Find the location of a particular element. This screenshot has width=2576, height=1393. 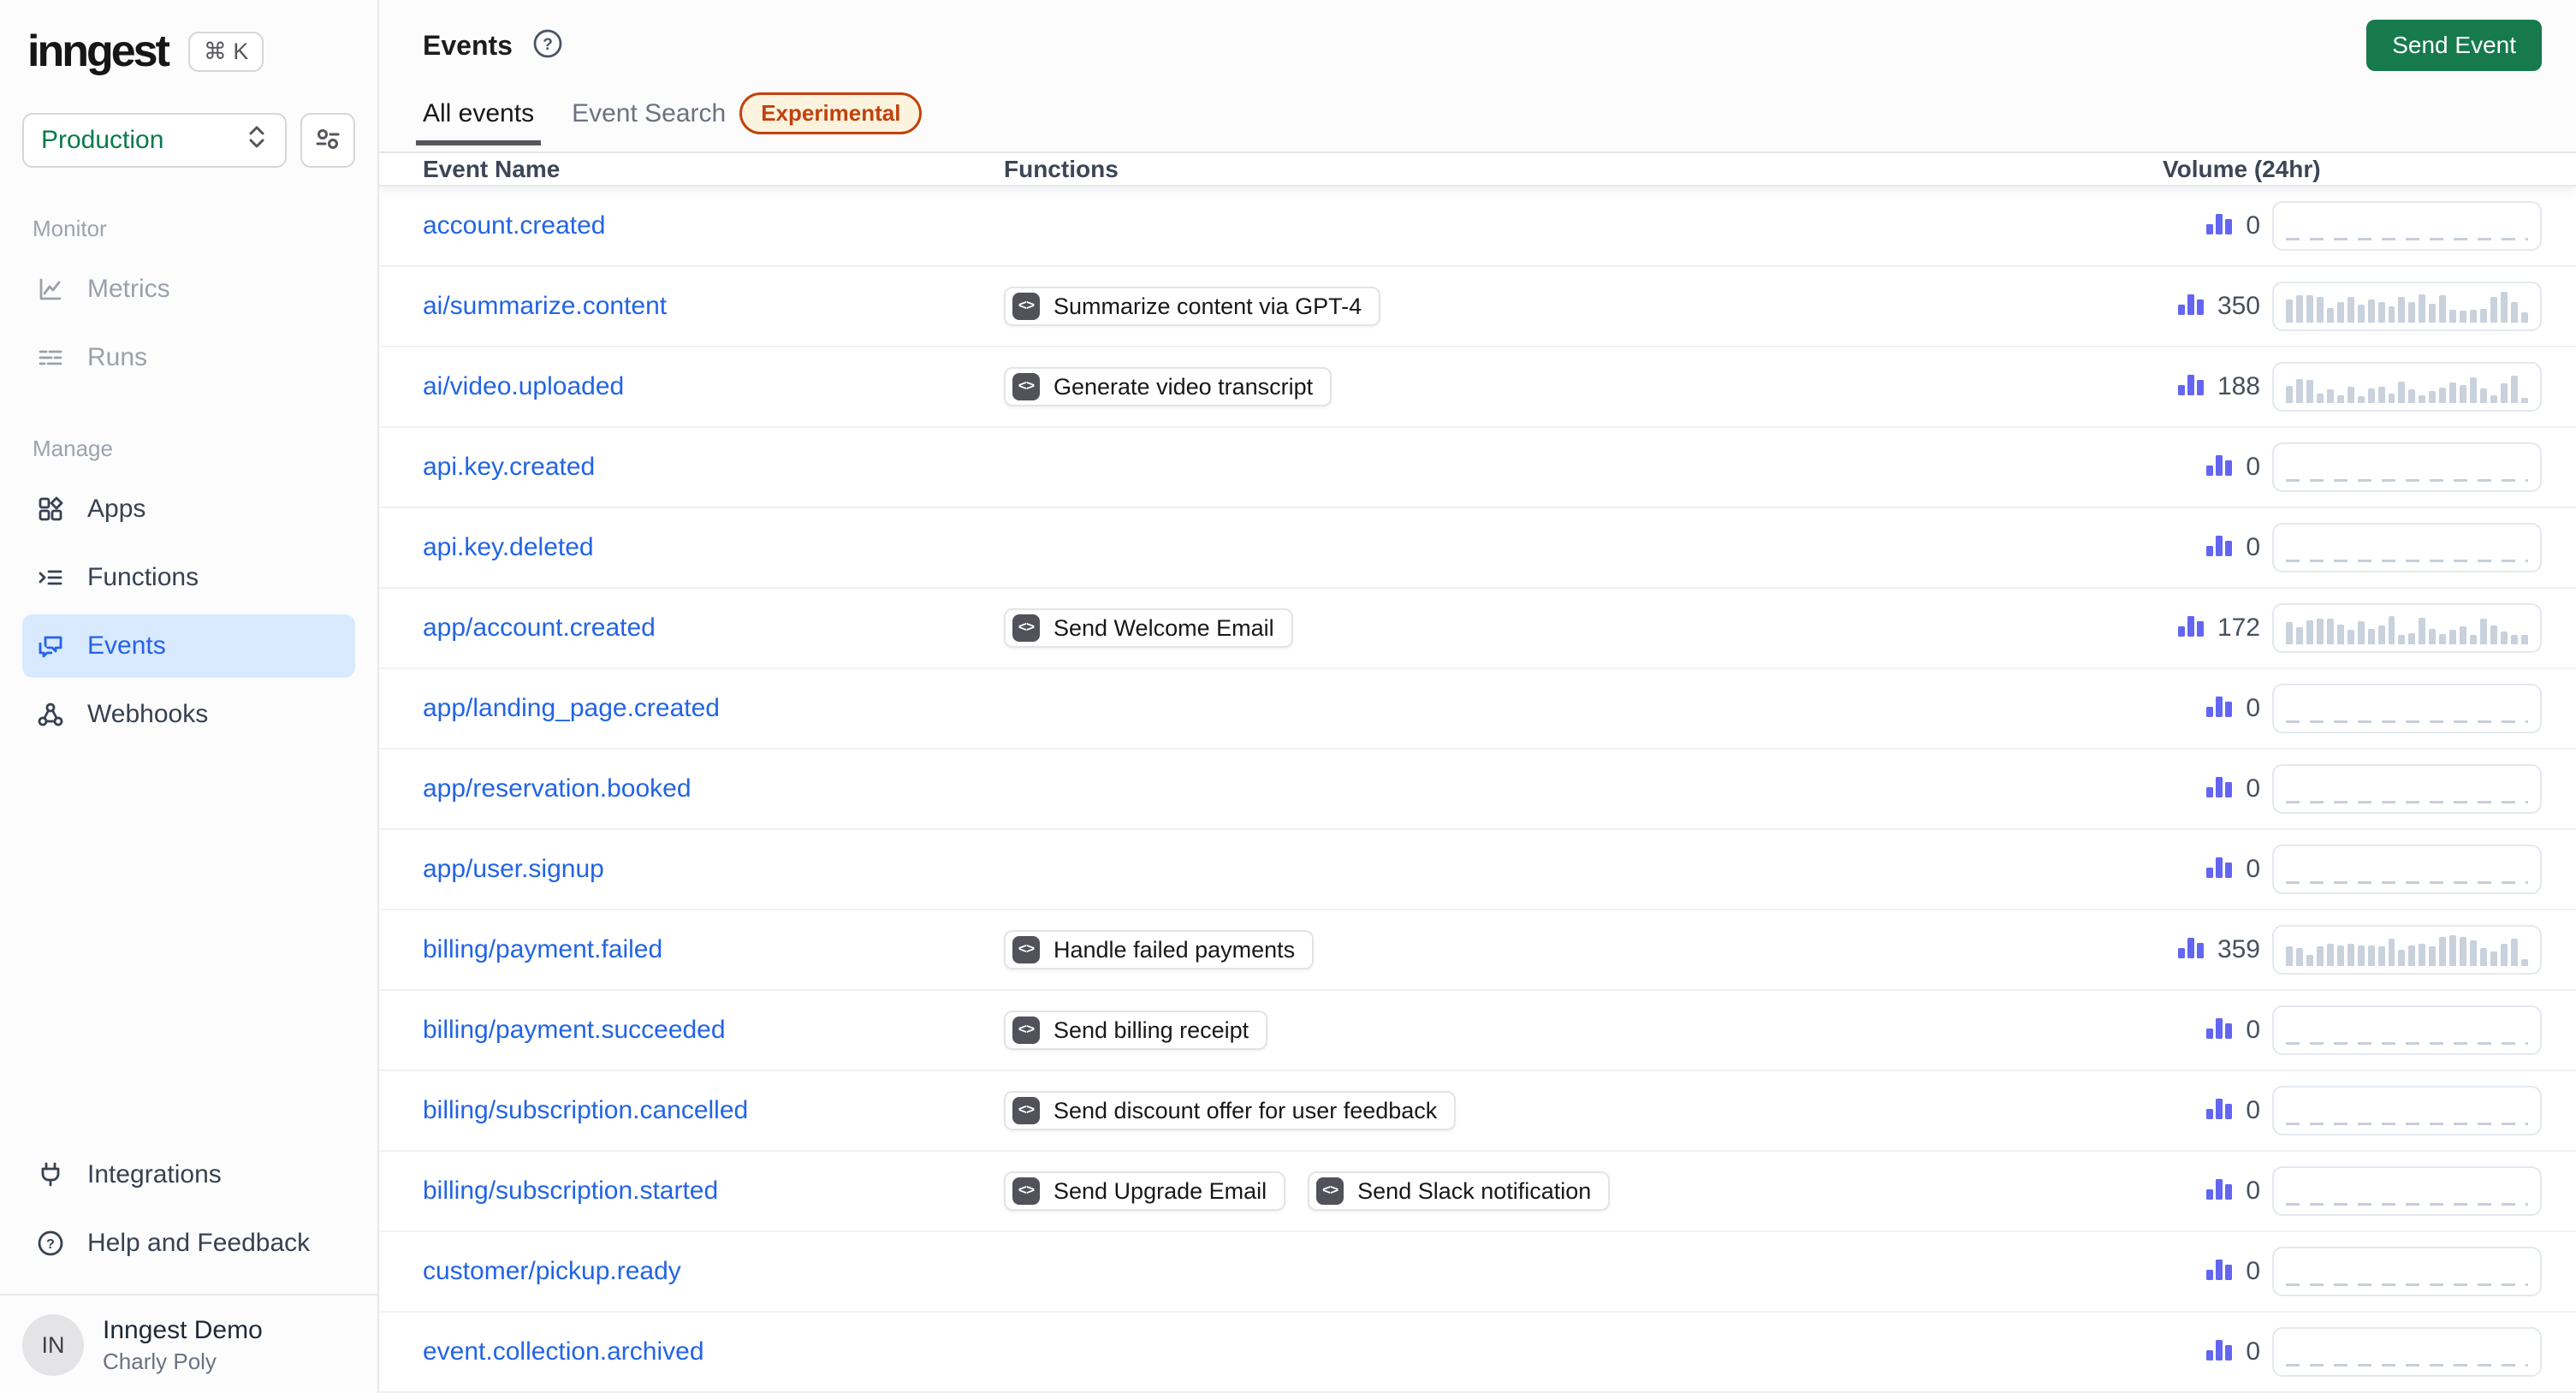

volume-count: 350 is located at coordinates (2179, 306).